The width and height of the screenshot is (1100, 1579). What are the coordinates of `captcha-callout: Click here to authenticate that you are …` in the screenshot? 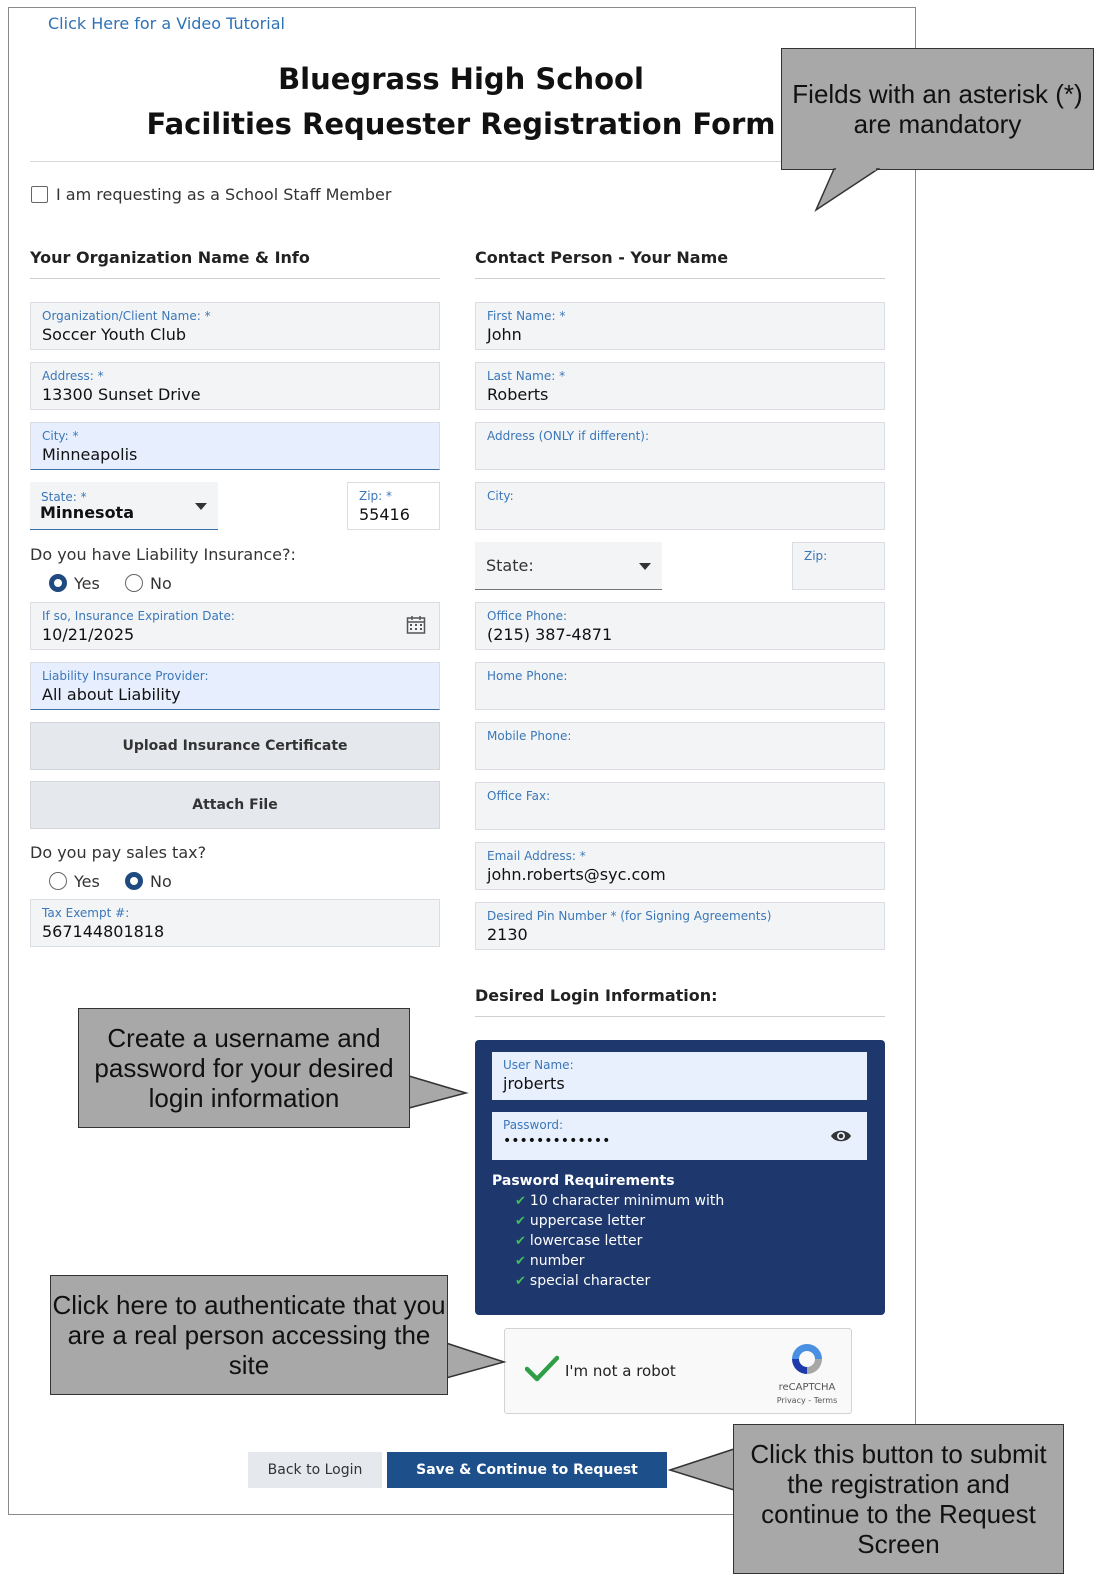 It's located at (249, 1335).